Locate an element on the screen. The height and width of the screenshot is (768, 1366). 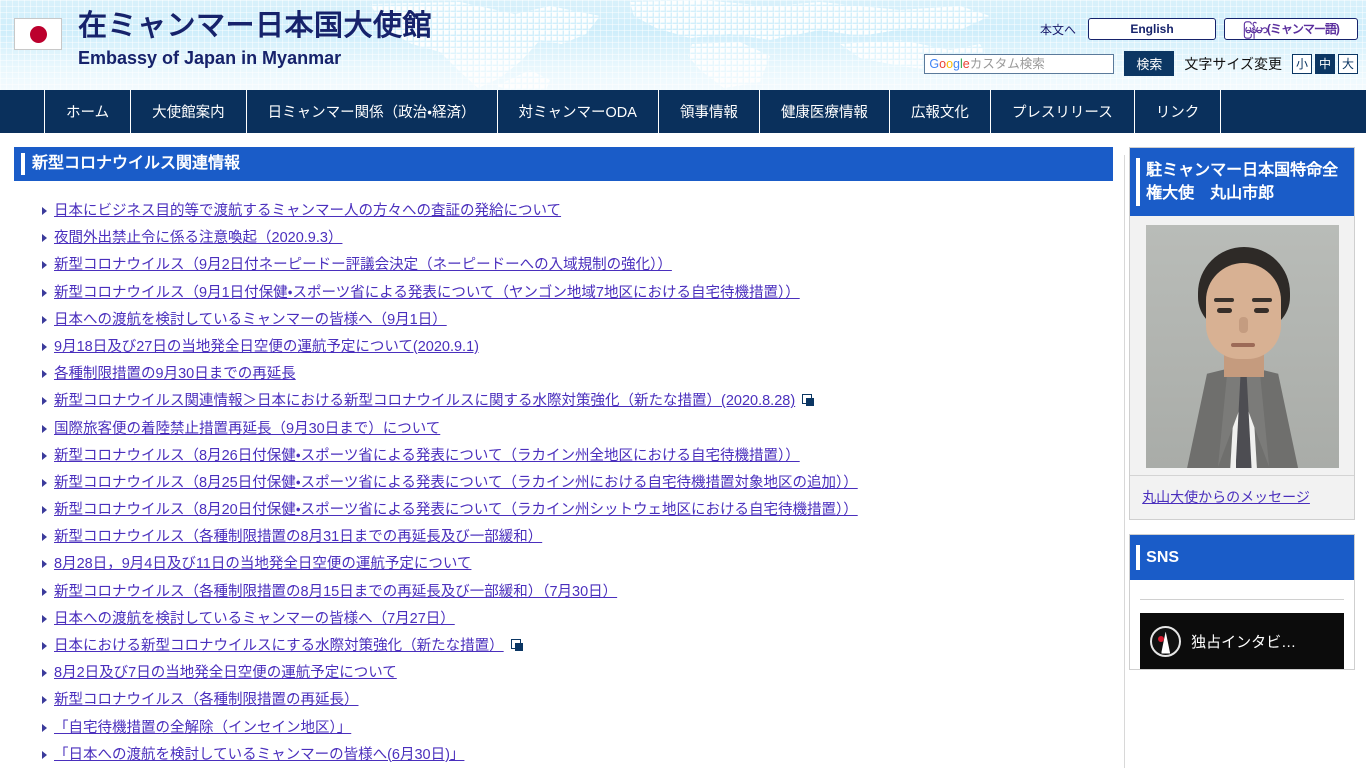
ambassador-card-footer: 丸山大使からのメッセージ is located at coordinates (1242, 497).